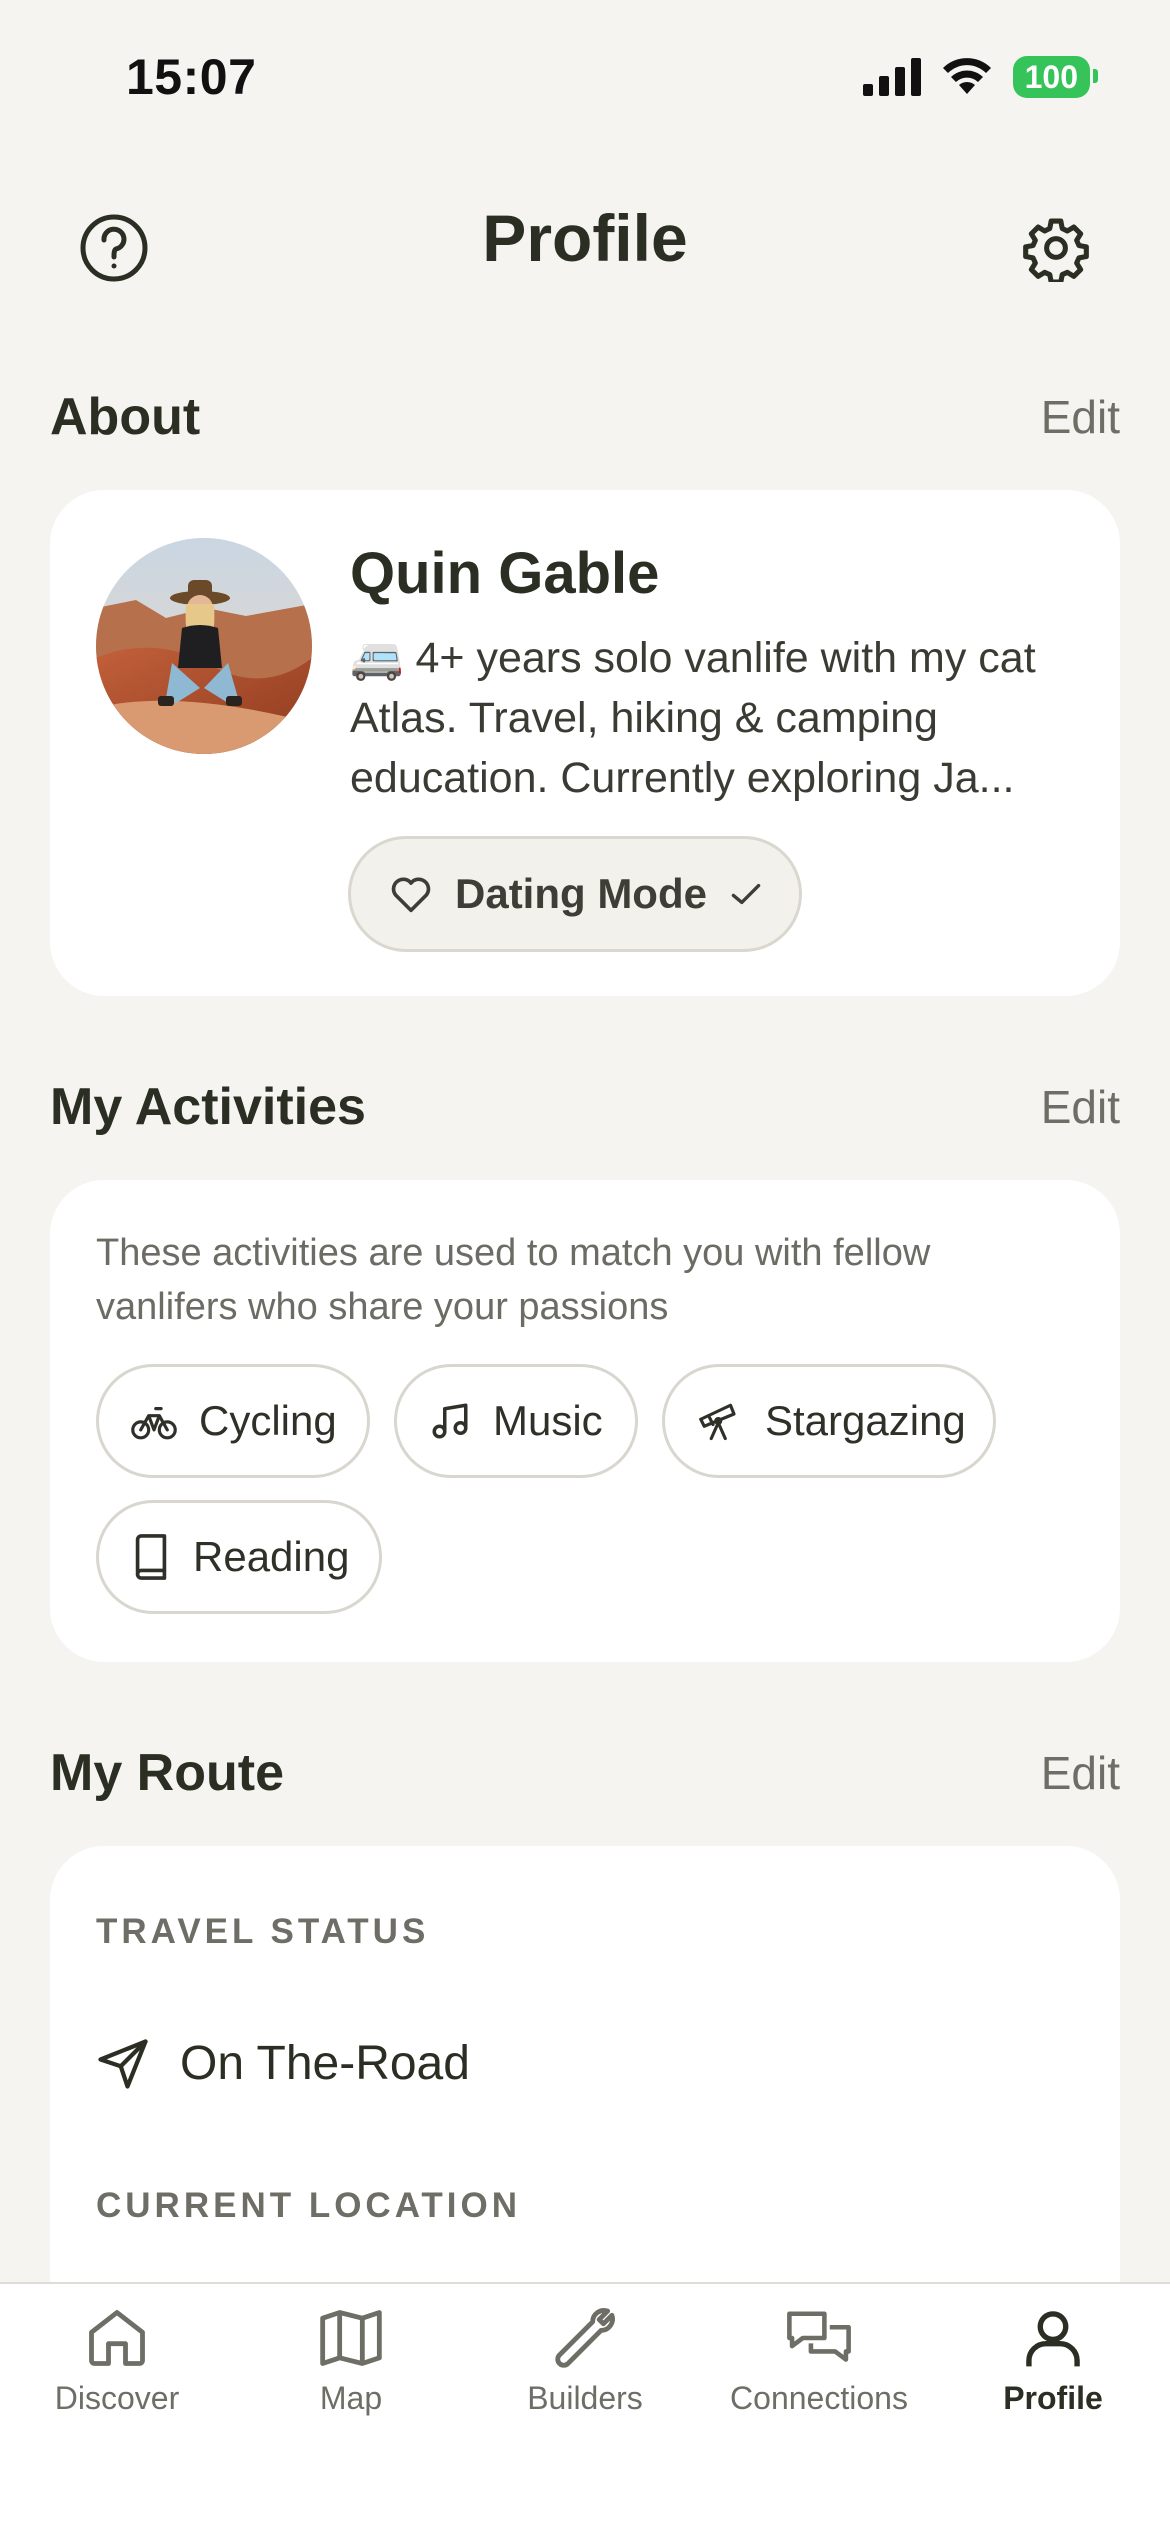 The image size is (1170, 2532). I want to click on activity-chip-music: Music, so click(516, 1421).